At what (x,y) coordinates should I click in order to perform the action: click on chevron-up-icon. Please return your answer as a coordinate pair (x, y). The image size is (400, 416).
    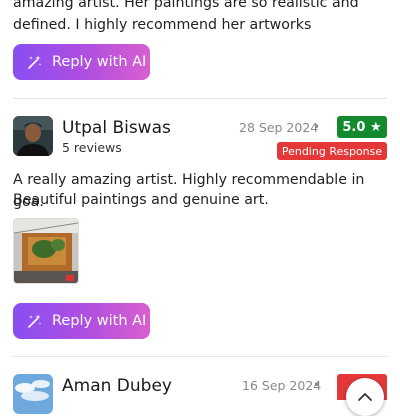
    Looking at the image, I should click on (365, 397).